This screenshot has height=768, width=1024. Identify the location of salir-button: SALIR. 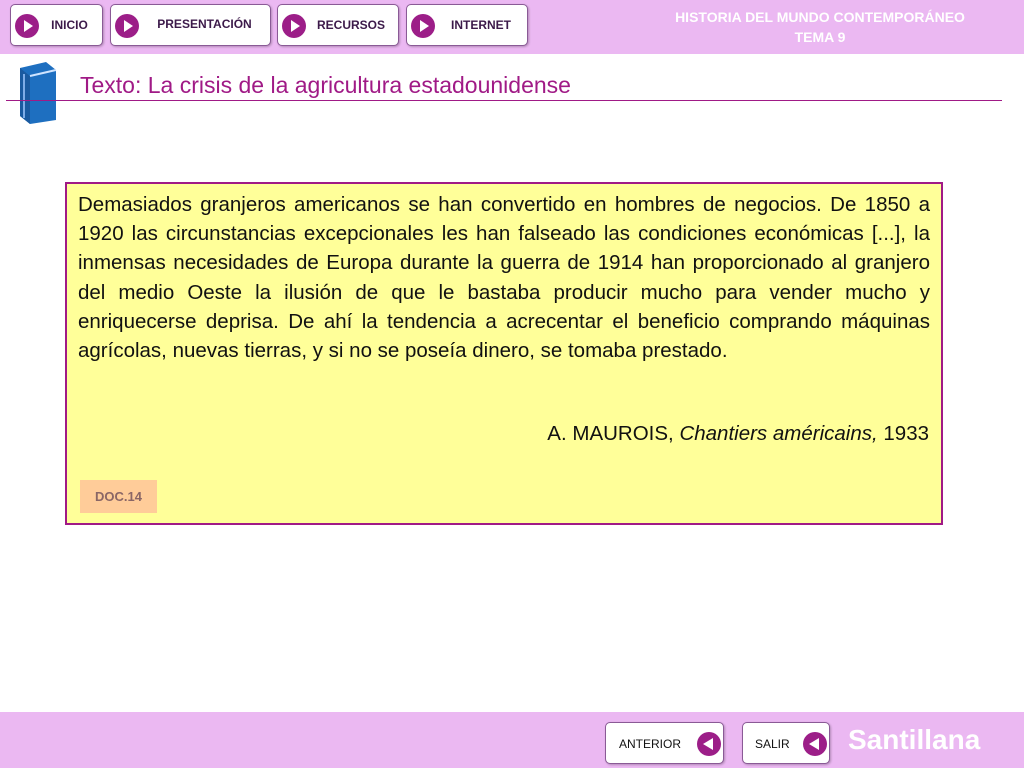
(786, 743).